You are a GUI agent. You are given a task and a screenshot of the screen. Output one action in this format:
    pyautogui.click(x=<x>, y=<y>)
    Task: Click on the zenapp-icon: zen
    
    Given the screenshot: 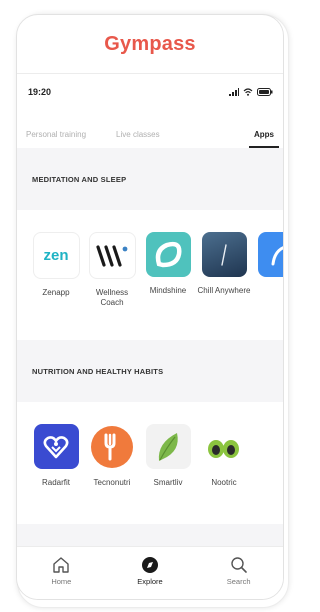 What is the action you would take?
    pyautogui.click(x=56, y=255)
    